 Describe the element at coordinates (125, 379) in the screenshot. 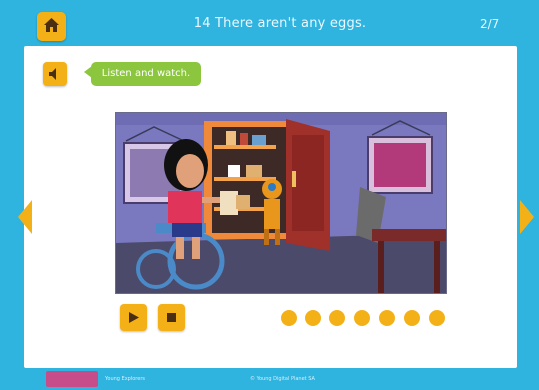

I see `footer-series-text: Young Explorers` at that location.